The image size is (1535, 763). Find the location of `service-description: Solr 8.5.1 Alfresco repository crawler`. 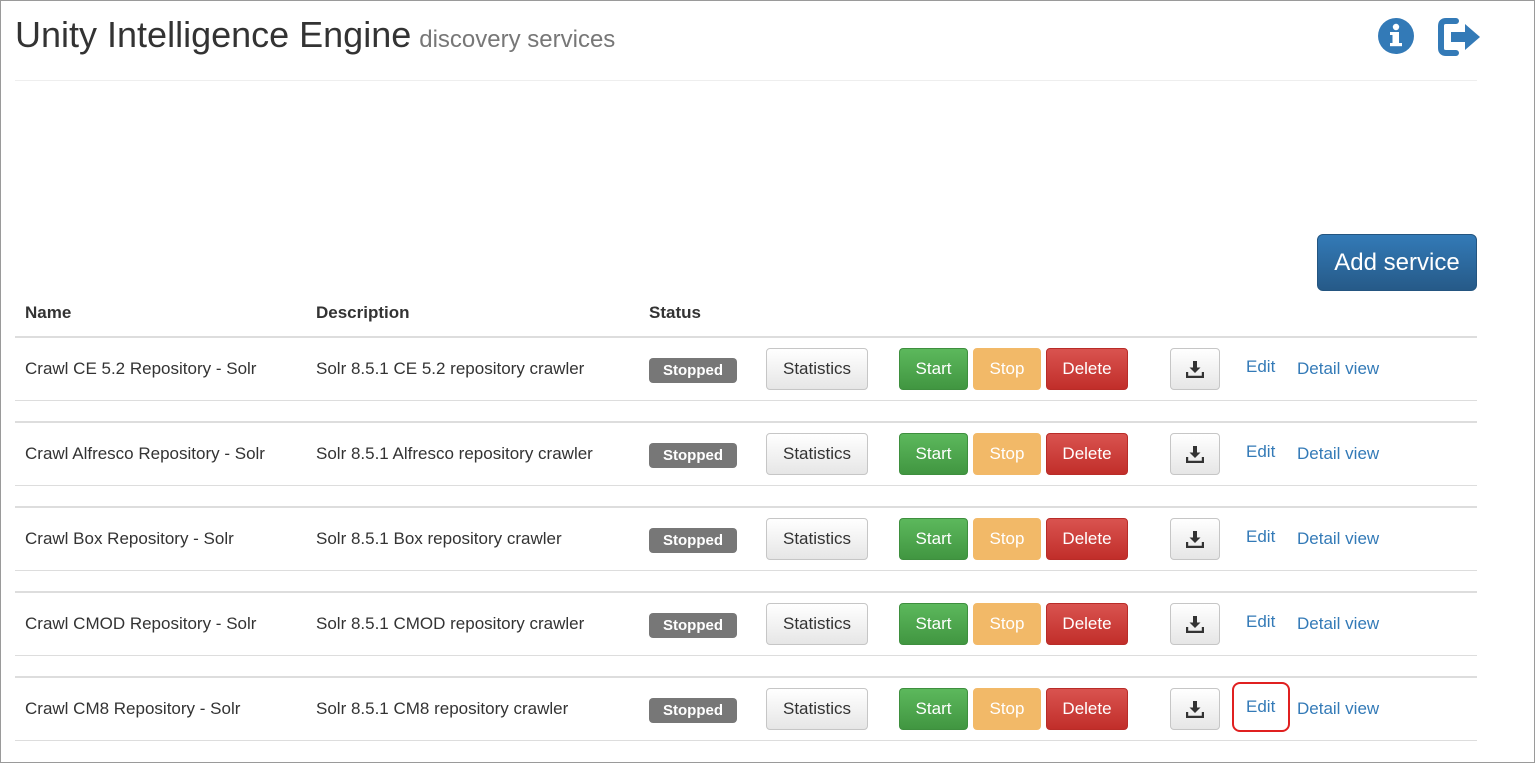

service-description: Solr 8.5.1 Alfresco repository crawler is located at coordinates (454, 453).